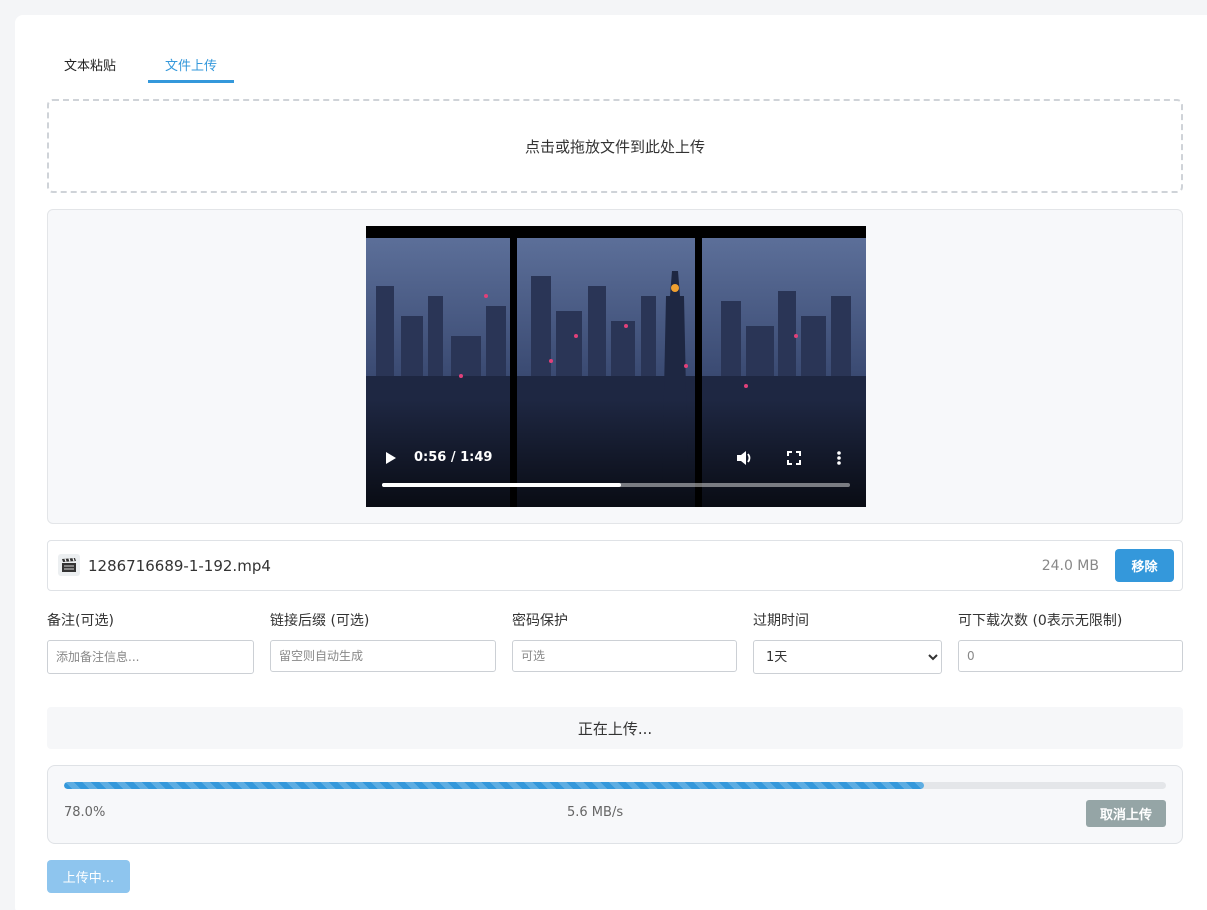 This screenshot has width=1207, height=910. I want to click on upload-speed: 5.6 MB/s, so click(595, 812).